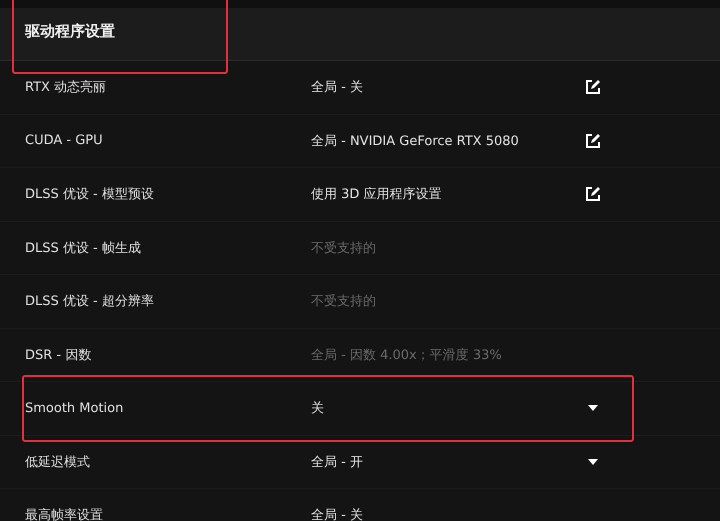 The height and width of the screenshot is (521, 720). Describe the element at coordinates (318, 409) in the screenshot. I see `setting-value: 关` at that location.